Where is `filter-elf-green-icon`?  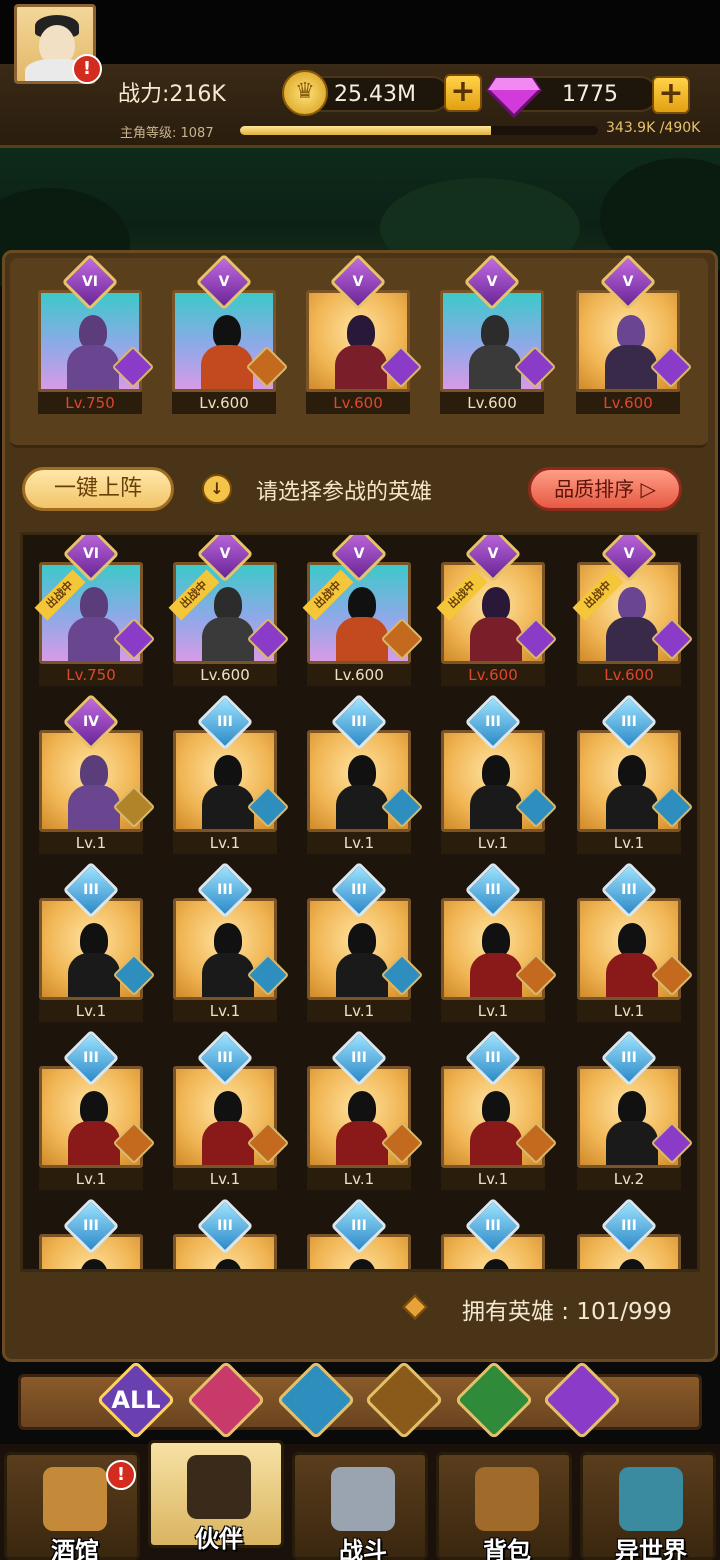
filter-elf-green-icon is located at coordinates (494, 1400).